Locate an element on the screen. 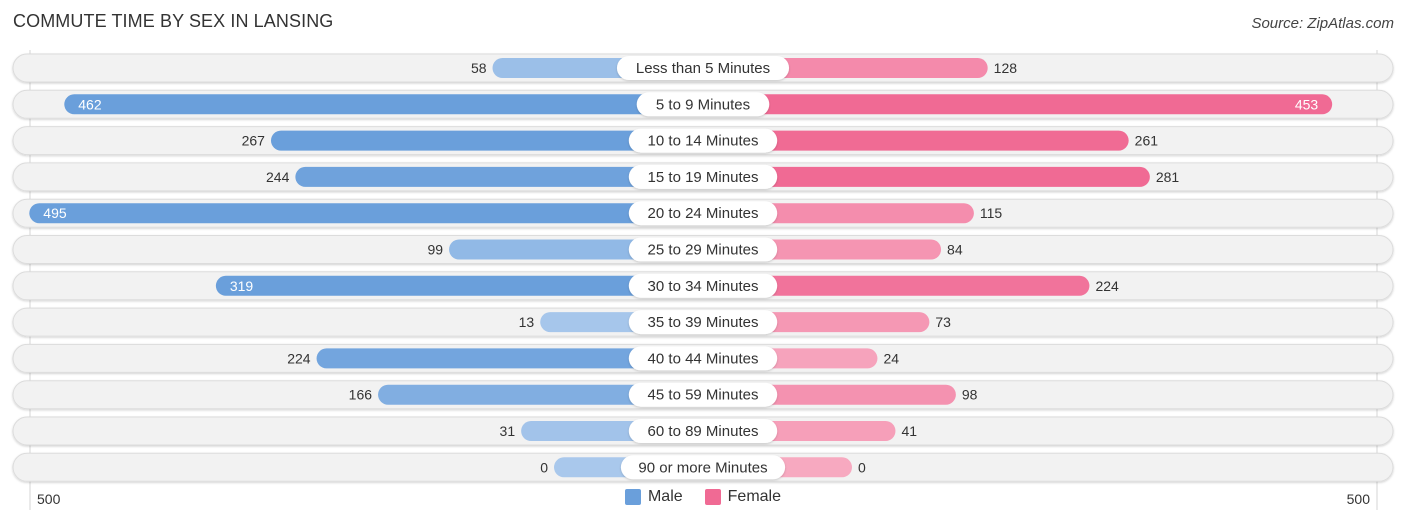 Image resolution: width=1406 pixels, height=523 pixels. chart-row: 495 115 20 to 24 Minutes is located at coordinates (703, 213).